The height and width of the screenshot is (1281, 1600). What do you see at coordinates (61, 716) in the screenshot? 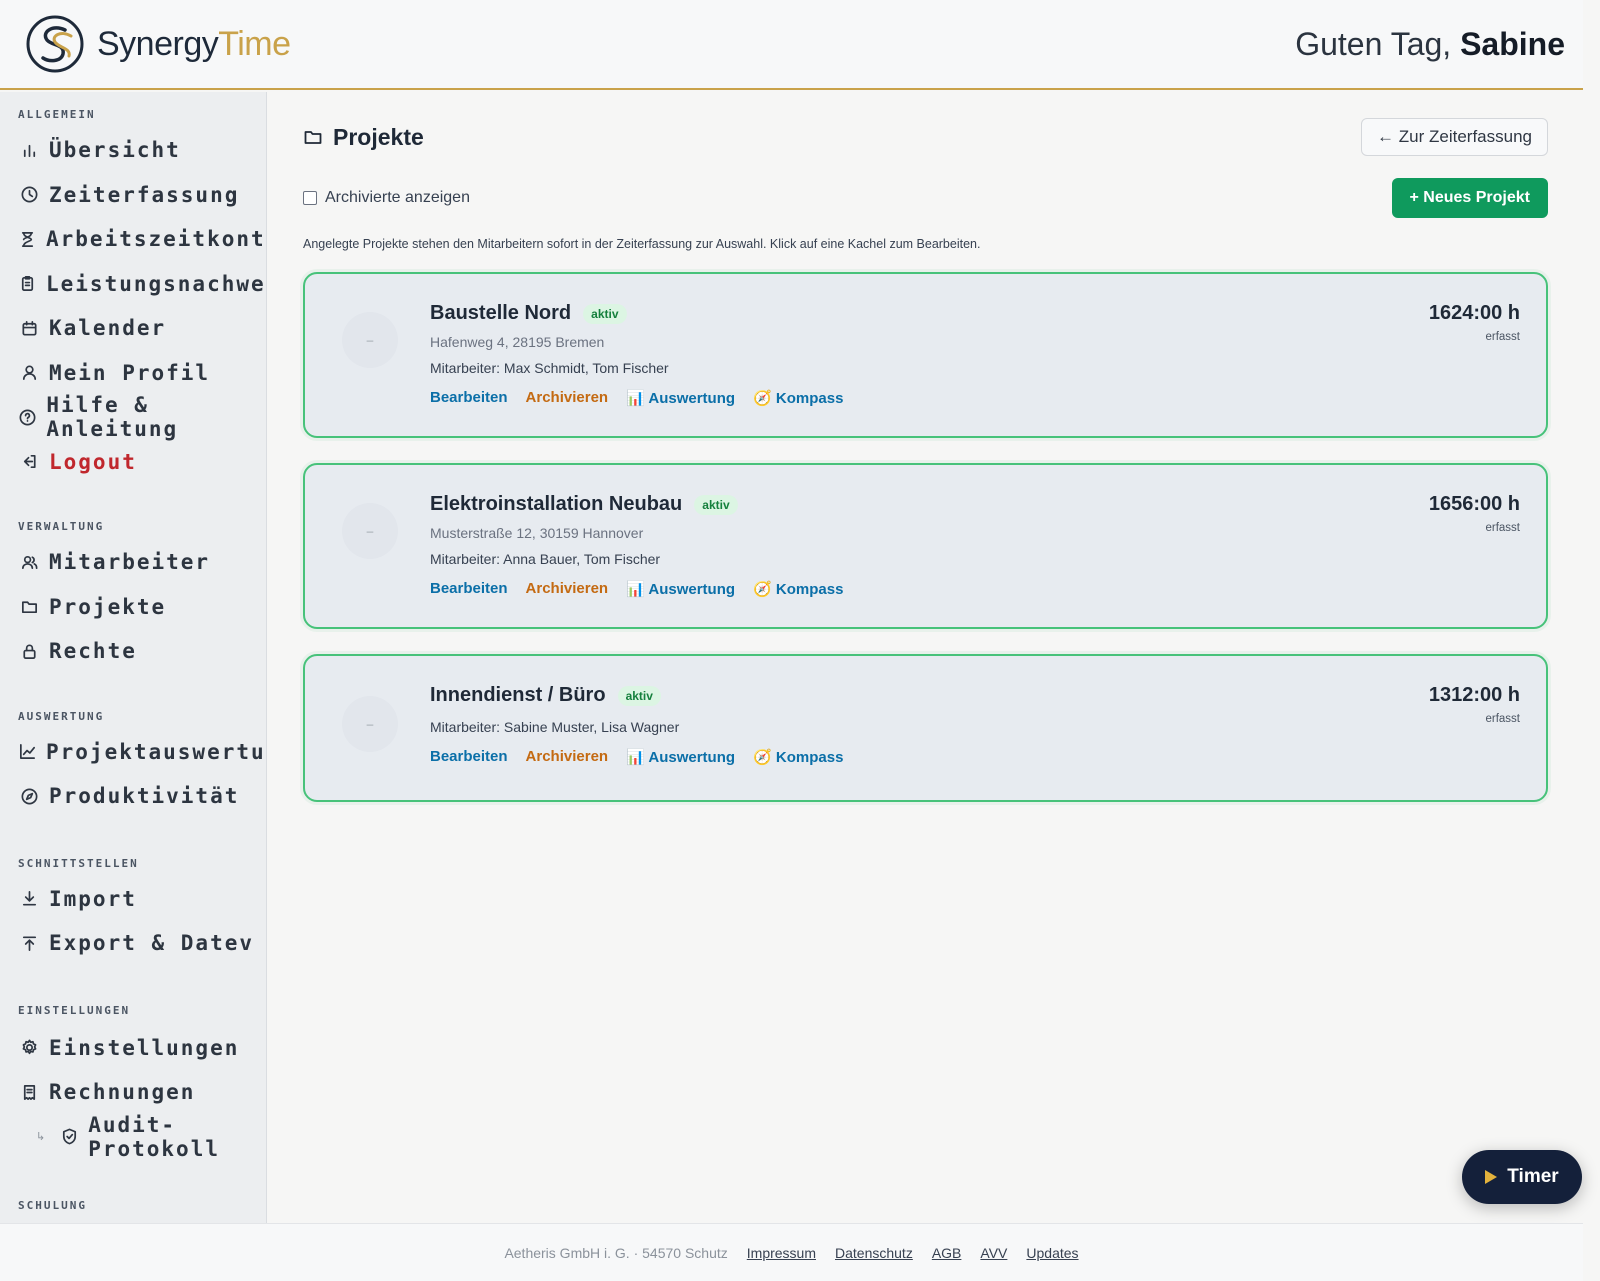
I see `section-label-auswertung: AUSWERTUNG` at bounding box center [61, 716].